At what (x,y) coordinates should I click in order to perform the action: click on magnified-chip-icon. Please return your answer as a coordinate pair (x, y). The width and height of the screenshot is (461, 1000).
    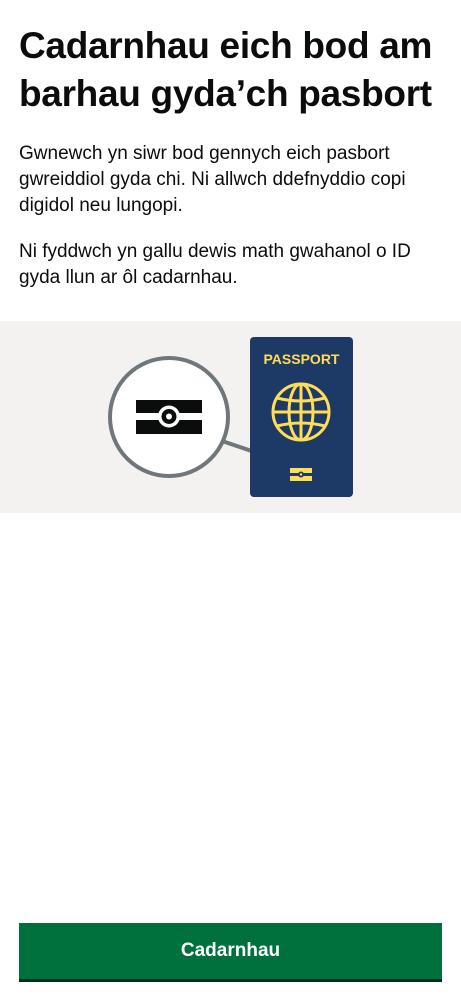
    Looking at the image, I should click on (169, 417).